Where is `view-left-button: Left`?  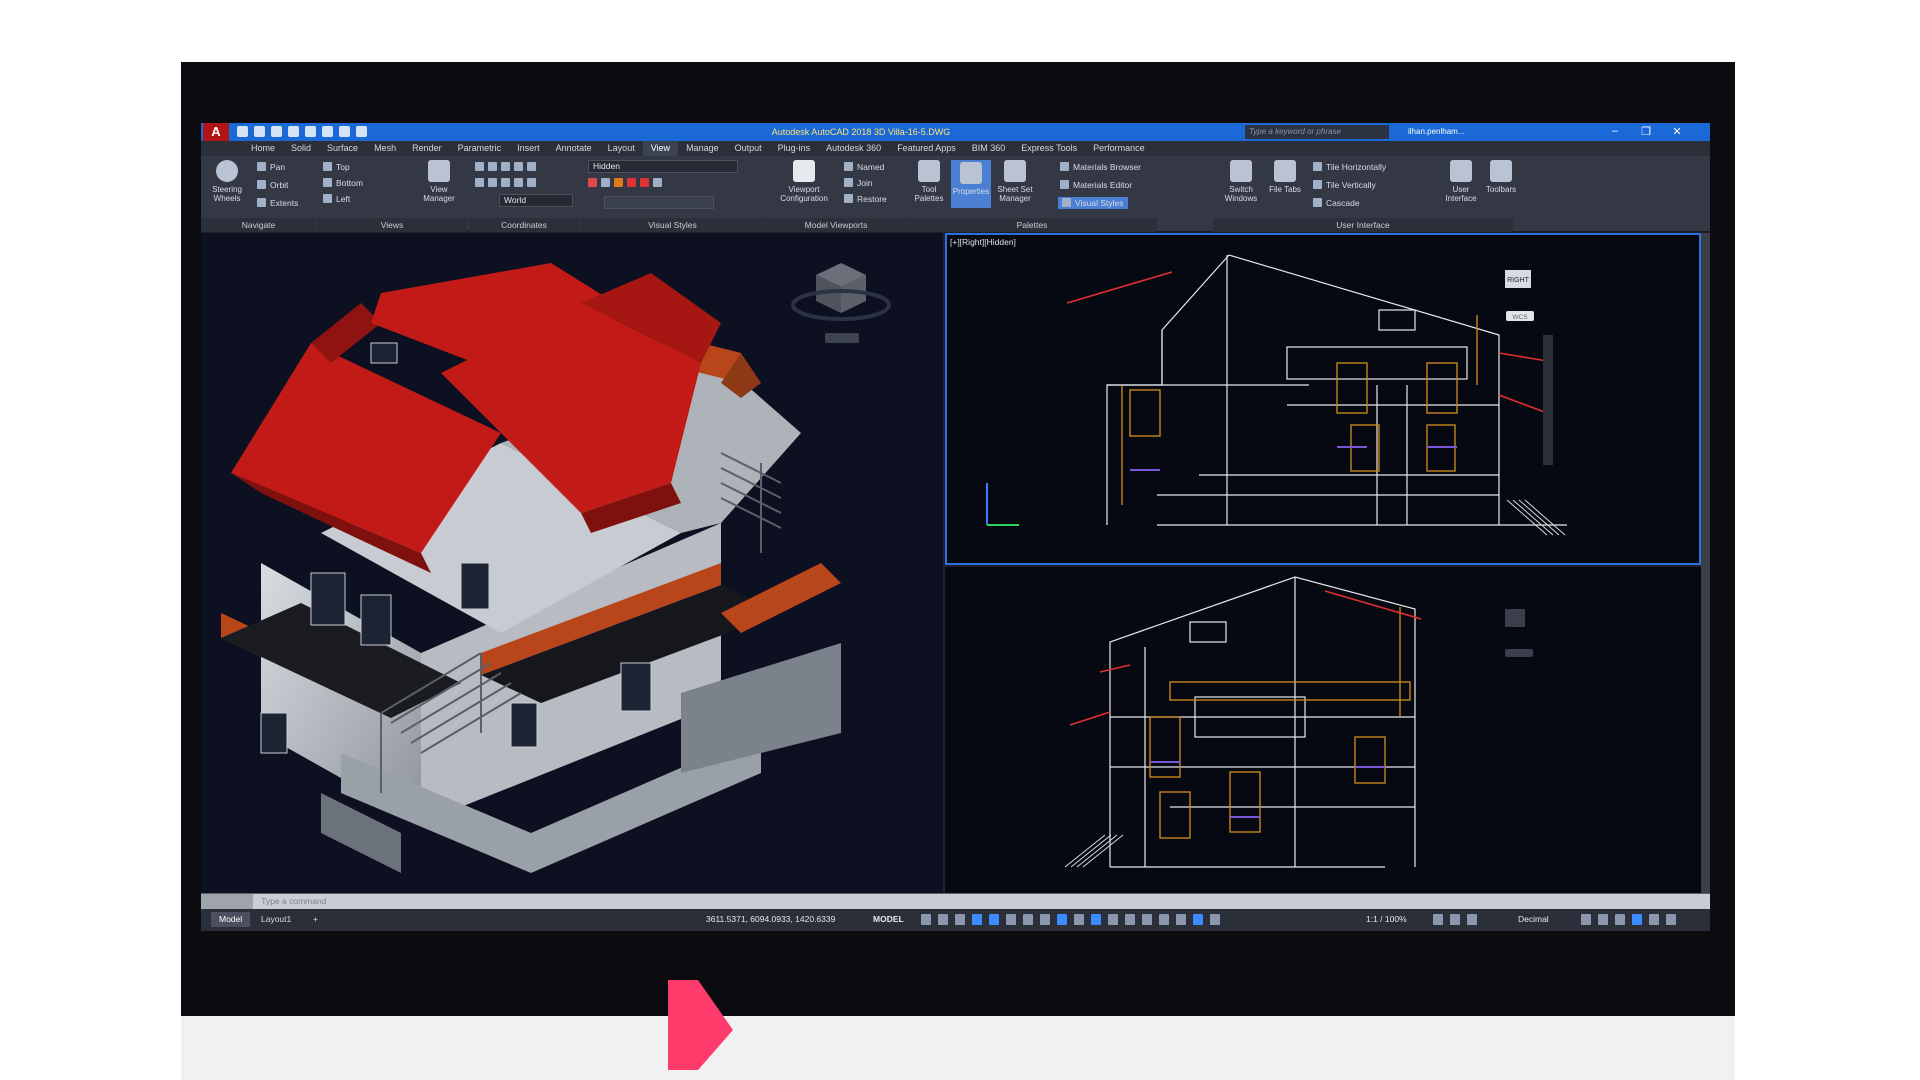
view-left-button: Left is located at coordinates (336, 199).